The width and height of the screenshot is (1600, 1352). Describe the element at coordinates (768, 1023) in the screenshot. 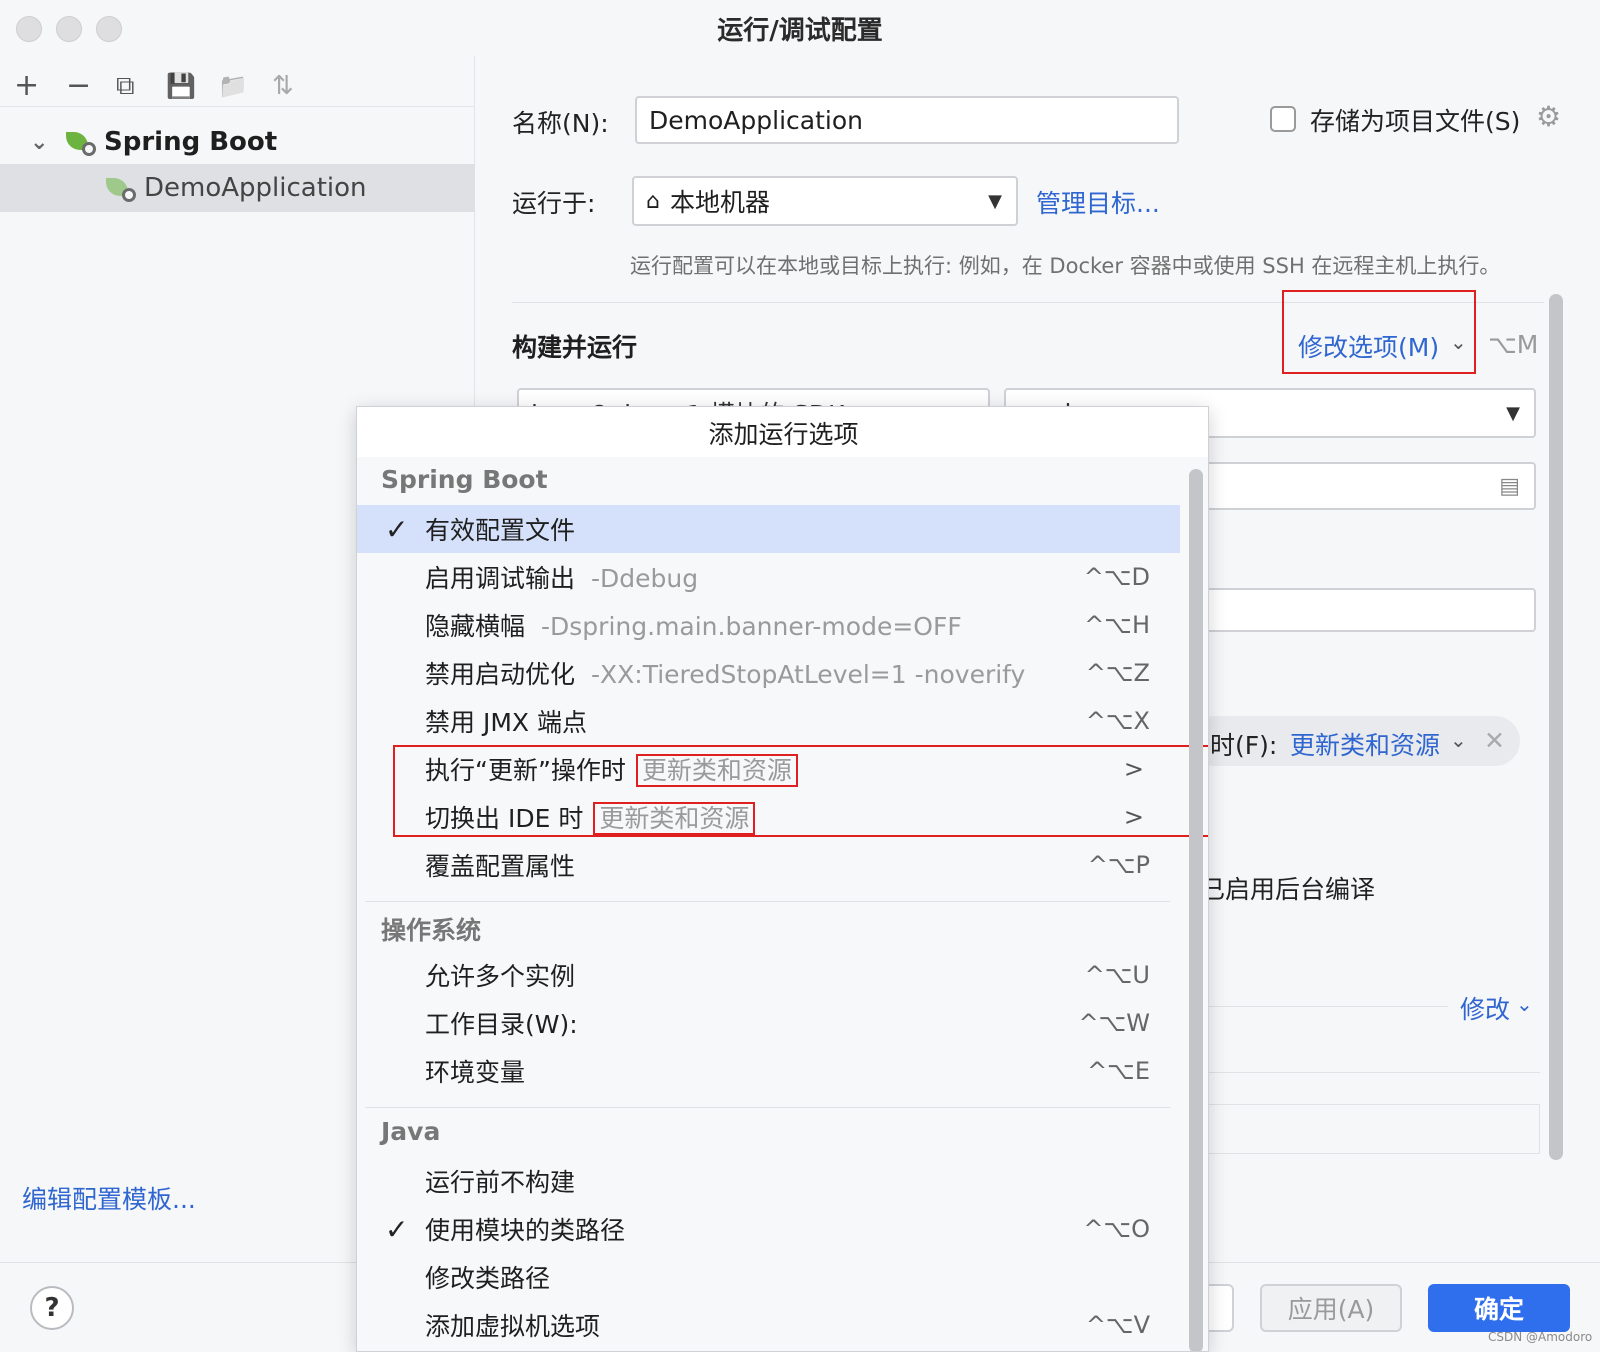

I see `option-working-directory: 工作目录(W): ^⌥W` at that location.